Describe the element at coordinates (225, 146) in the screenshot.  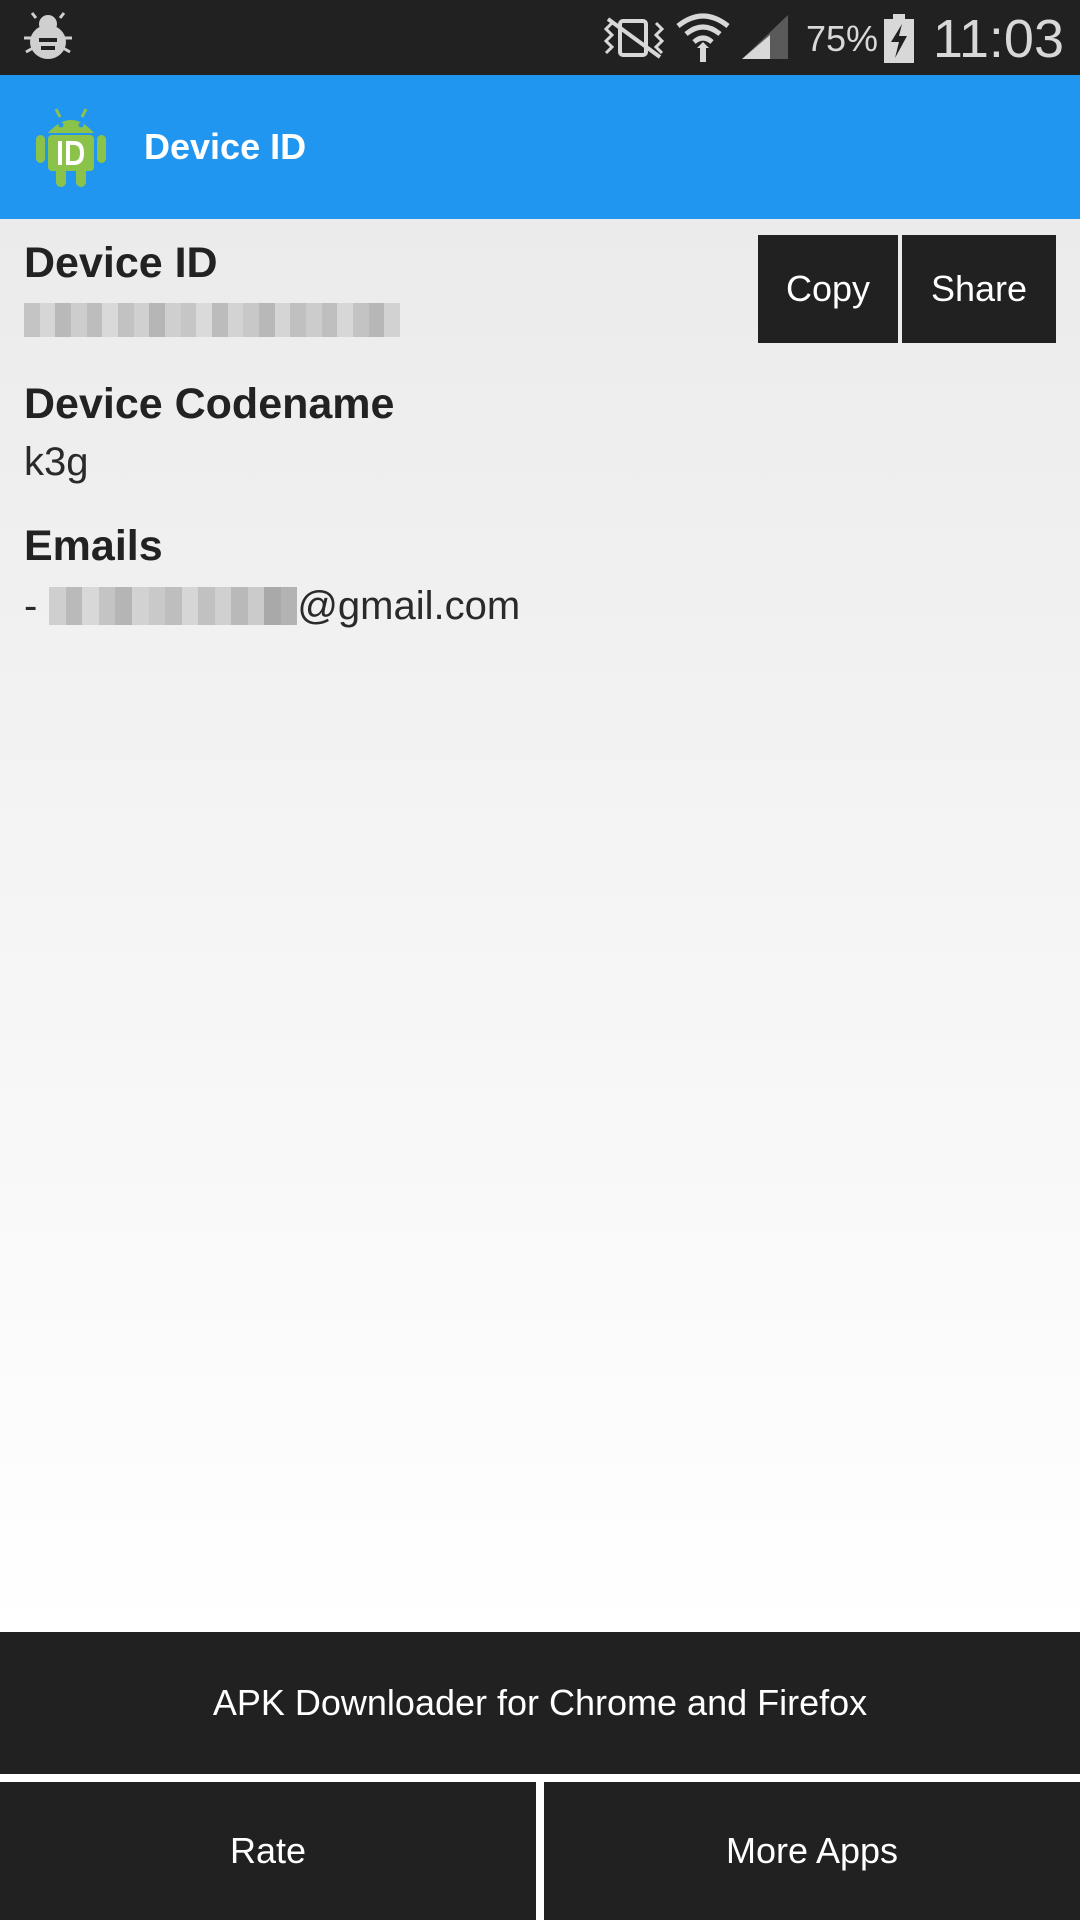
I see `app-title: Device ID` at that location.